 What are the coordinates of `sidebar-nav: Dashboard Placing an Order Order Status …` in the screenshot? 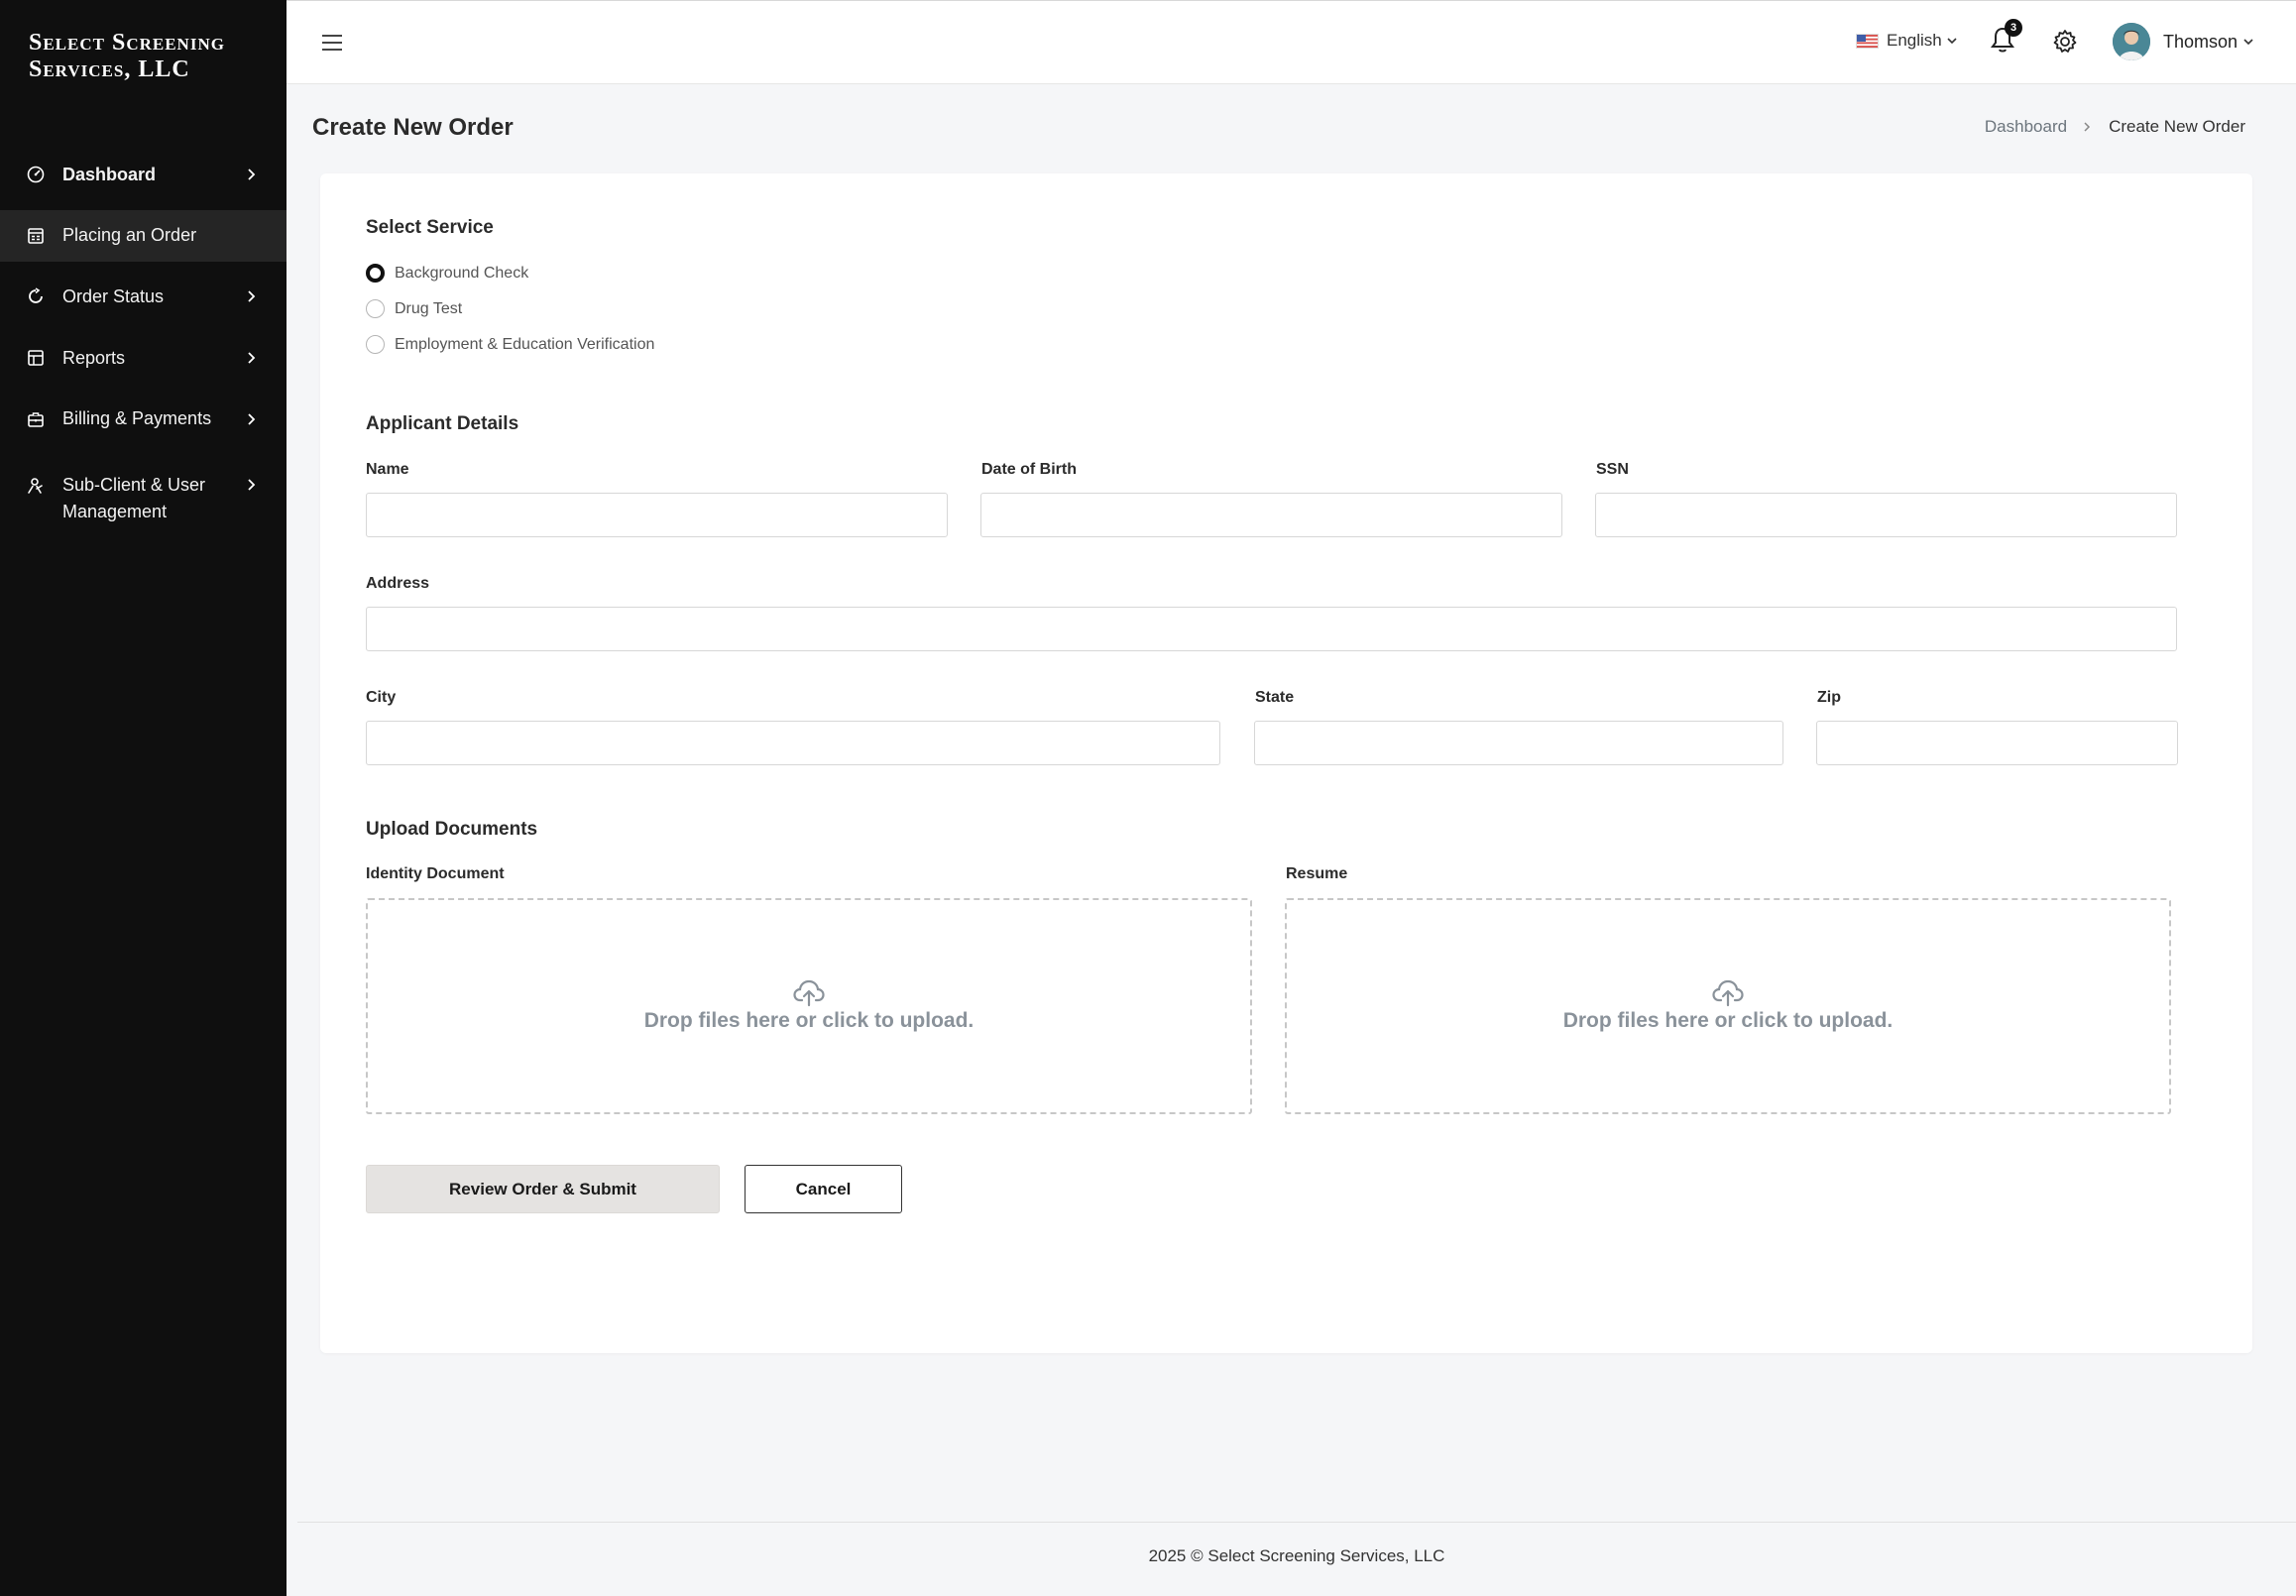 It's located at (143, 346).